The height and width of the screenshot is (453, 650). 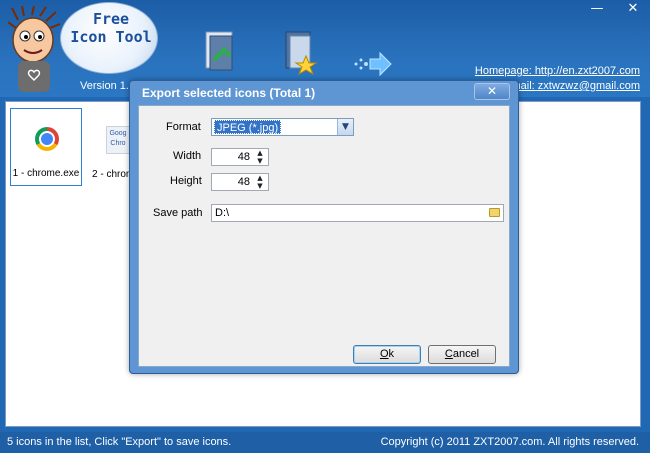 What do you see at coordinates (492, 91) in the screenshot?
I see `dialog-close-button: ✕` at bounding box center [492, 91].